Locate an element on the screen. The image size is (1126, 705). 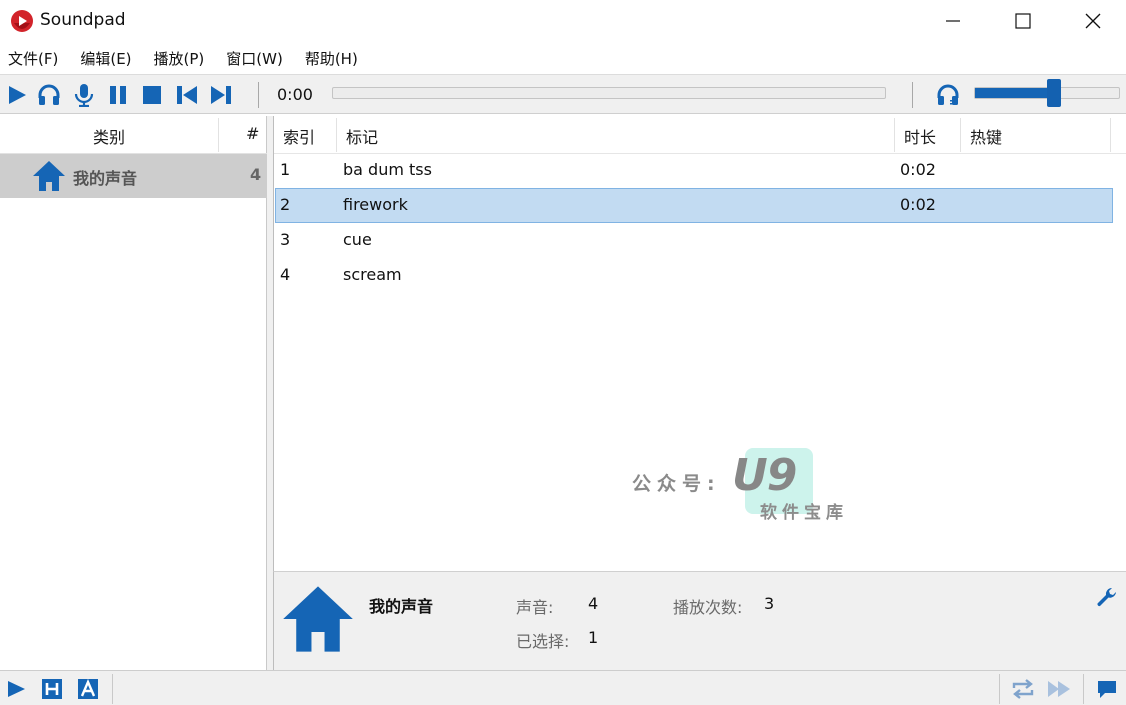
info-plays-value: 3 is located at coordinates (769, 603).